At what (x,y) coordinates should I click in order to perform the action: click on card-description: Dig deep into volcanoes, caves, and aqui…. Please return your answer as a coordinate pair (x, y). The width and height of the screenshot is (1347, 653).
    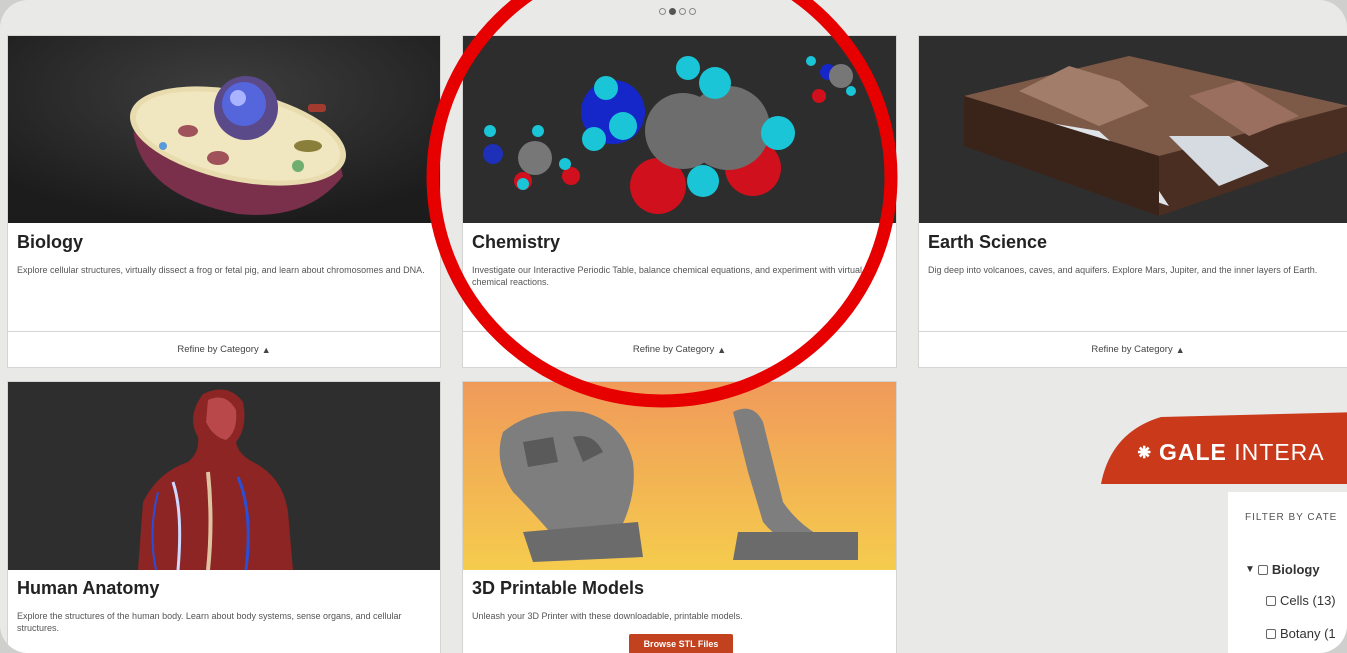
    Looking at the image, I should click on (1123, 270).